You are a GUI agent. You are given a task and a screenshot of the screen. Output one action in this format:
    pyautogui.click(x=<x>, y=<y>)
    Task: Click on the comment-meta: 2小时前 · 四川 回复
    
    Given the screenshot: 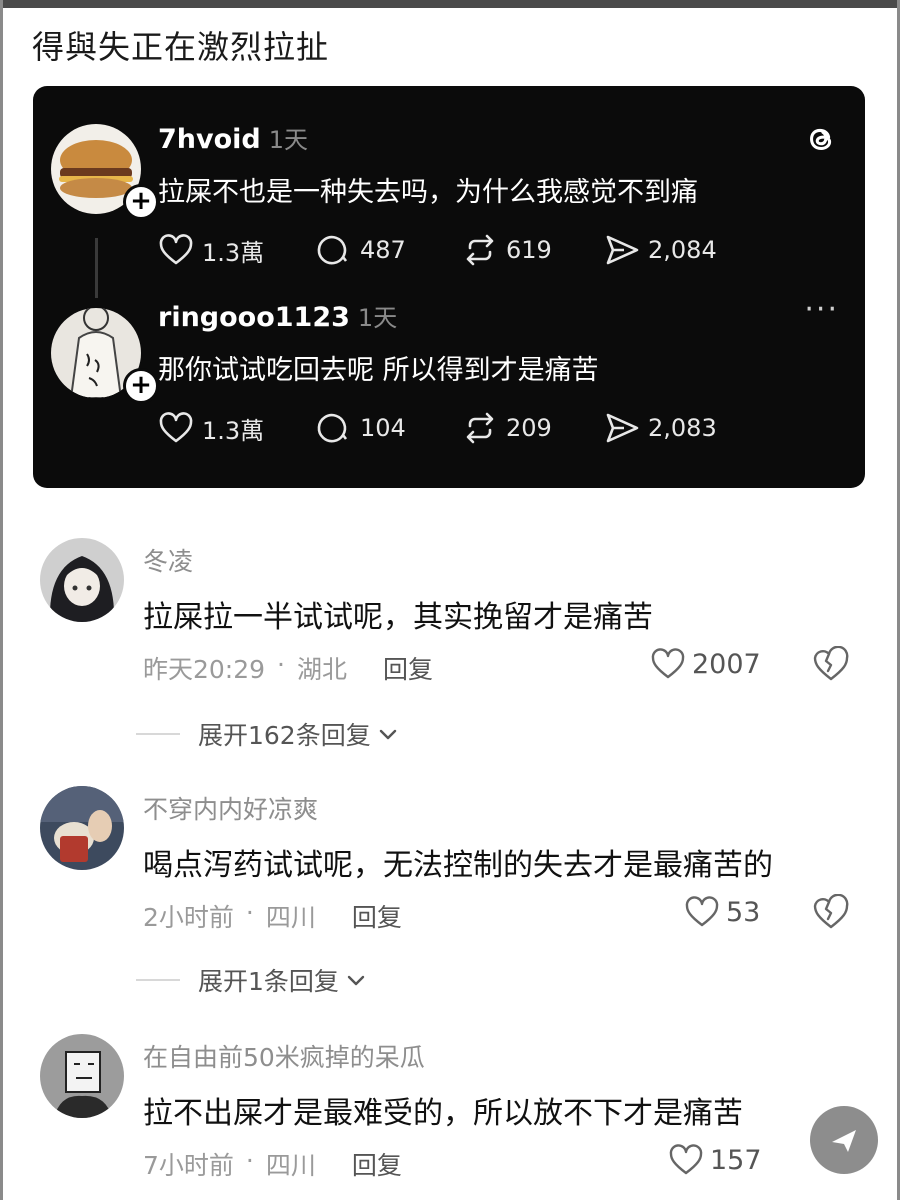 What is the action you would take?
    pyautogui.click(x=272, y=916)
    